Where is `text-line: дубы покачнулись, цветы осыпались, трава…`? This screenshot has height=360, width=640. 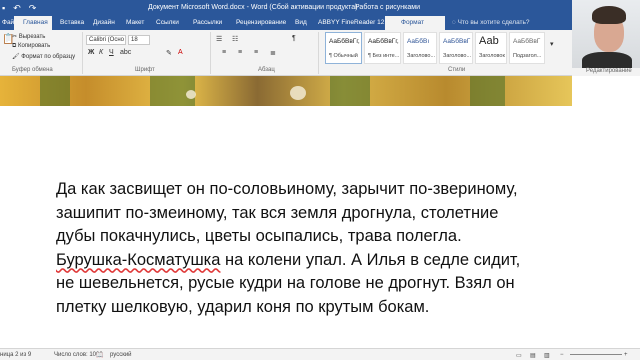 text-line: дубы покачнулись, цветы осыпались, трава… is located at coordinates (259, 236).